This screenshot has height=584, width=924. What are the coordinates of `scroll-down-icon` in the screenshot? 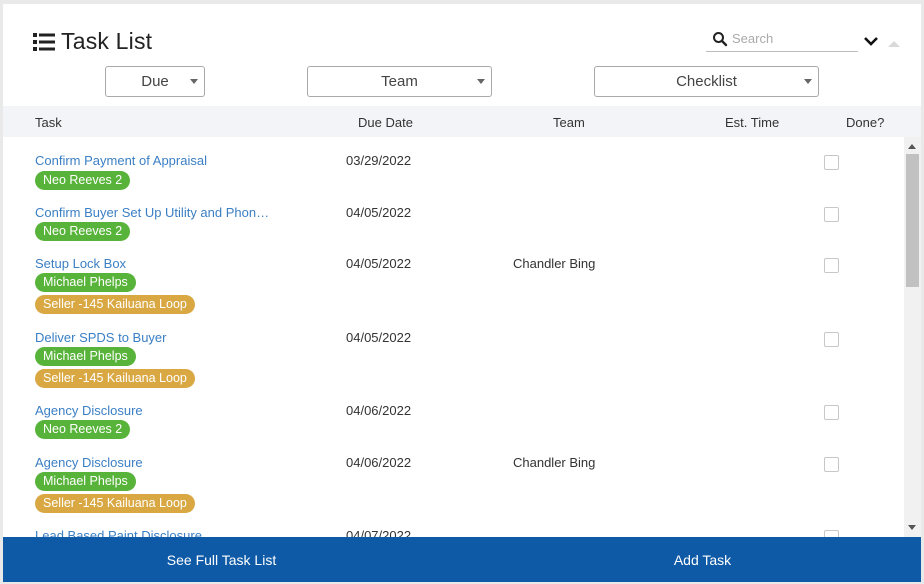 It's located at (912, 527).